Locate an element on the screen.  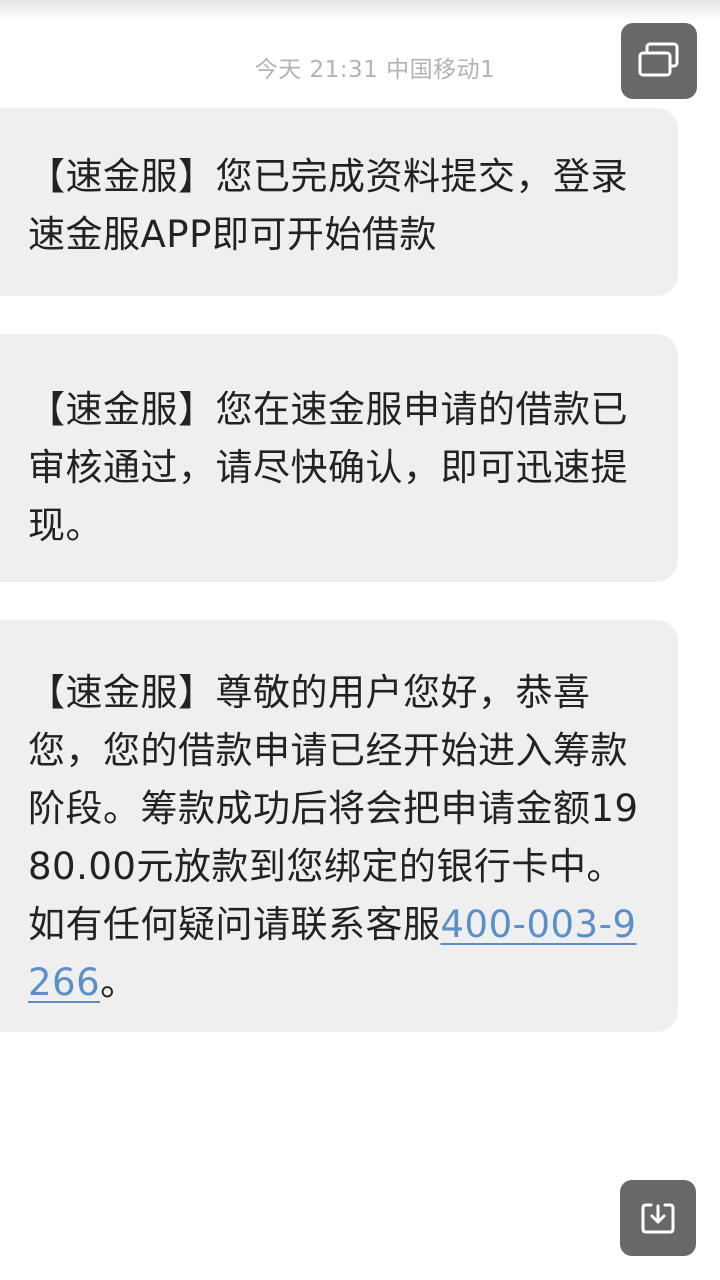
multi-window-button is located at coordinates (659, 61).